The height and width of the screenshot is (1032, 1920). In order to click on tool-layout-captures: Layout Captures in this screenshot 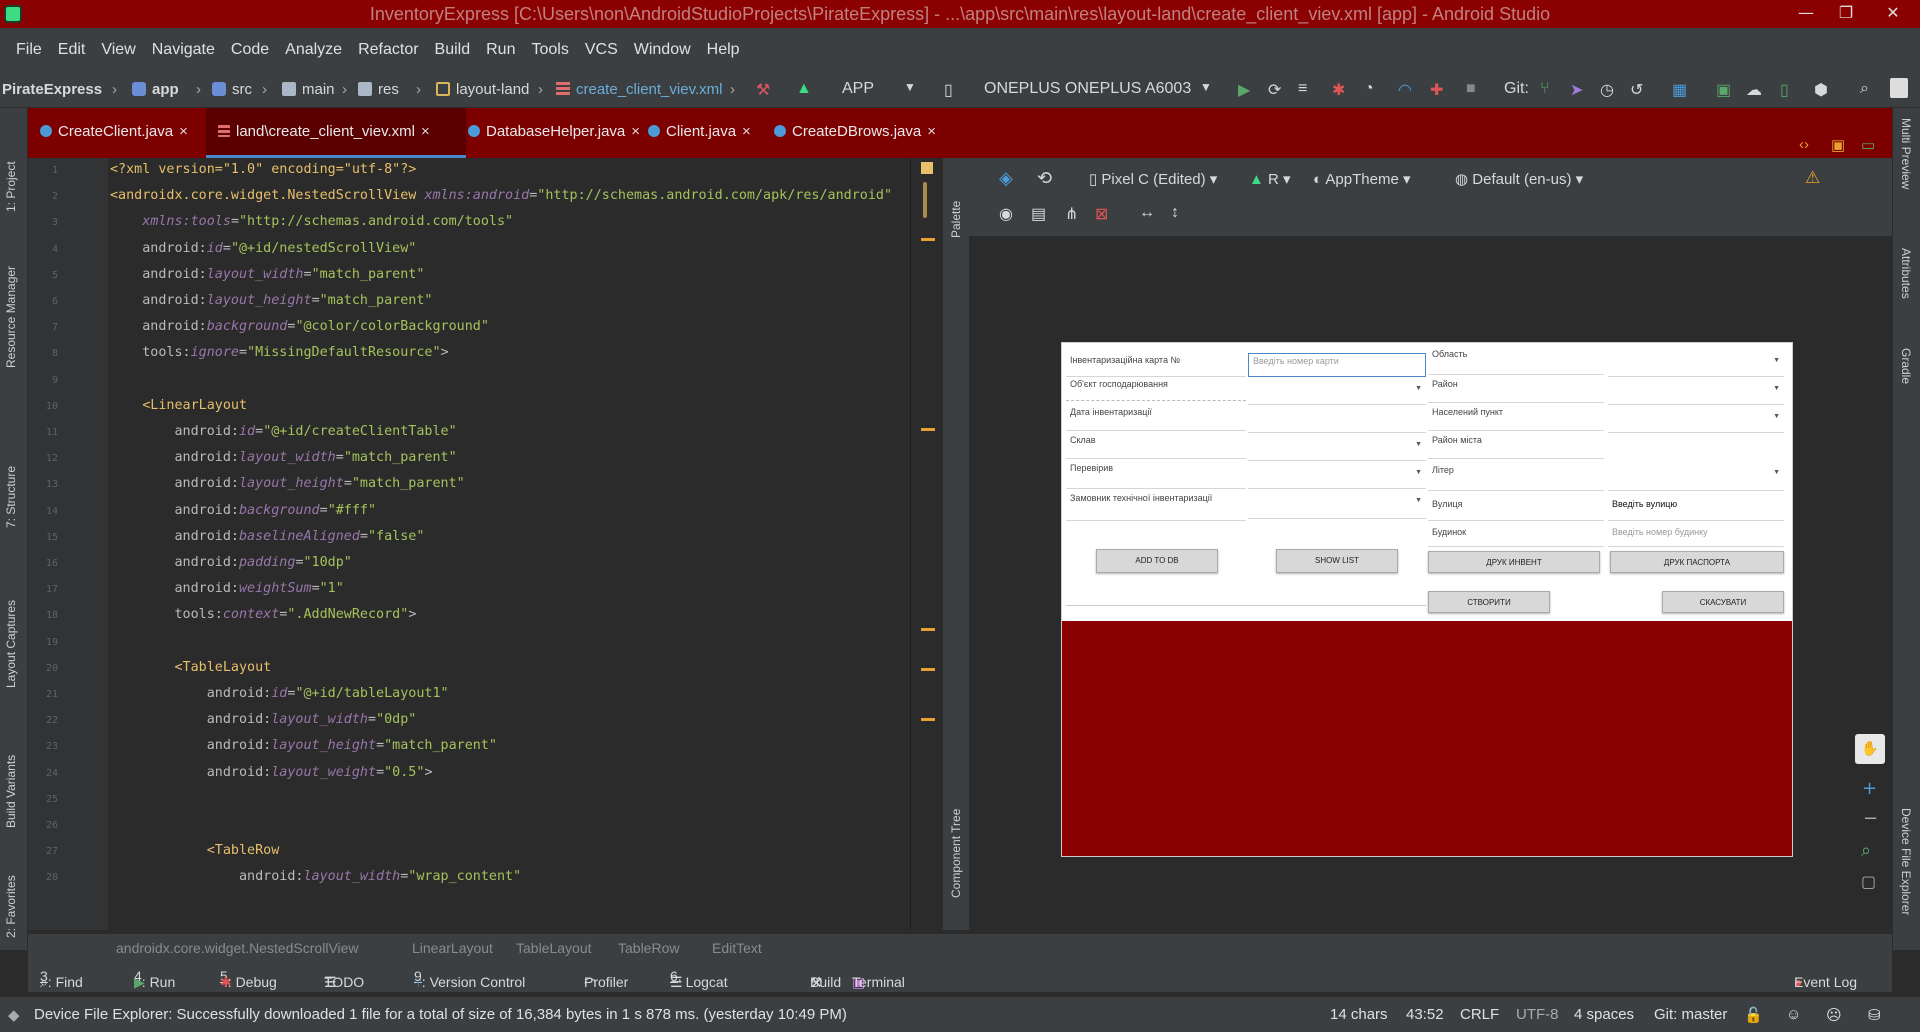, I will do `click(11, 628)`.